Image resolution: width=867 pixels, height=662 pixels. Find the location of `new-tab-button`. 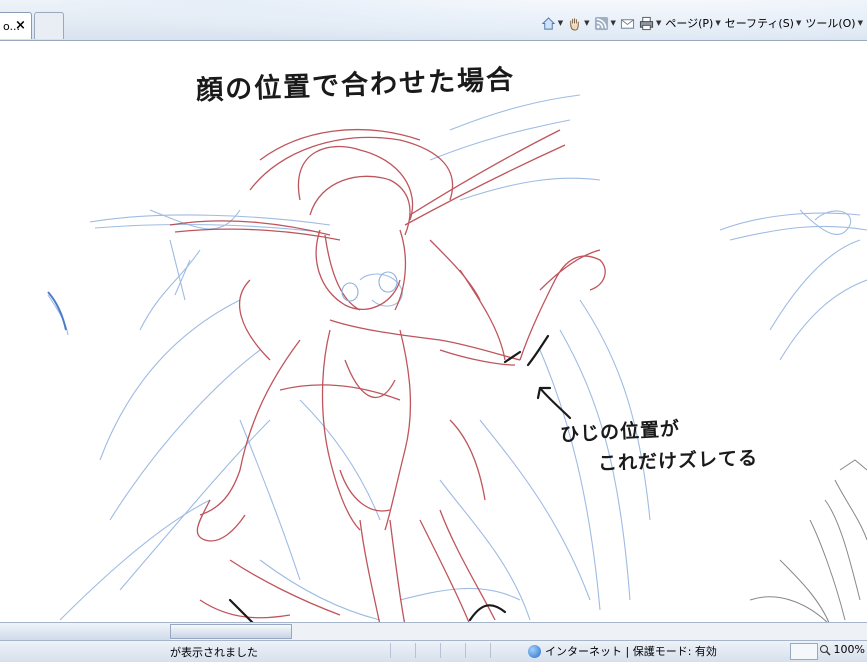

new-tab-button is located at coordinates (49, 25).